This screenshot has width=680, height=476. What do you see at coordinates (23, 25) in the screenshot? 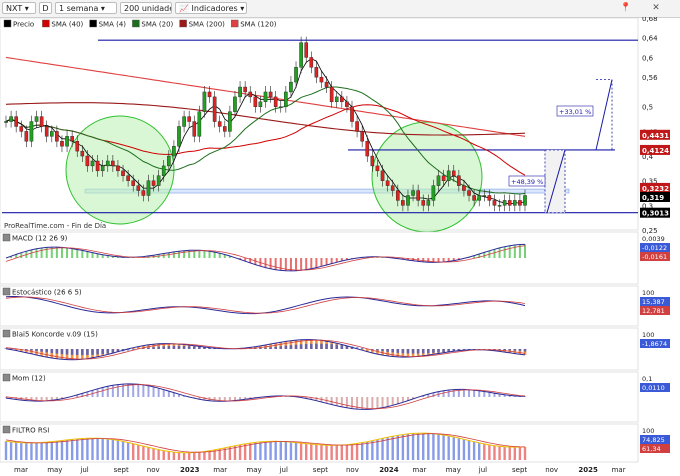
I see `legend-label: Precio` at bounding box center [23, 25].